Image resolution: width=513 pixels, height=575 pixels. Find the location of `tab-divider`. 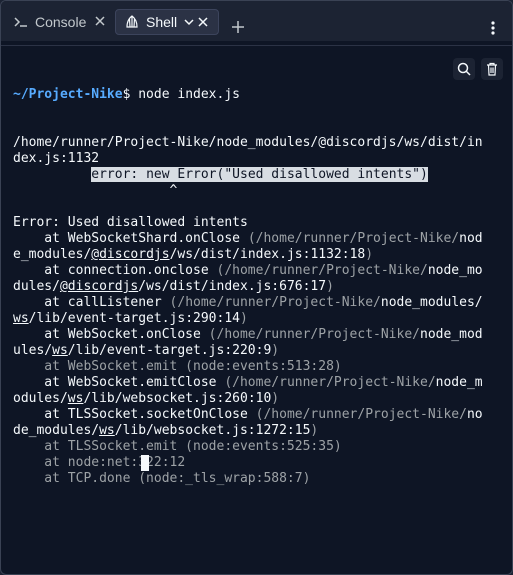

tab-divider is located at coordinates (256, 45).